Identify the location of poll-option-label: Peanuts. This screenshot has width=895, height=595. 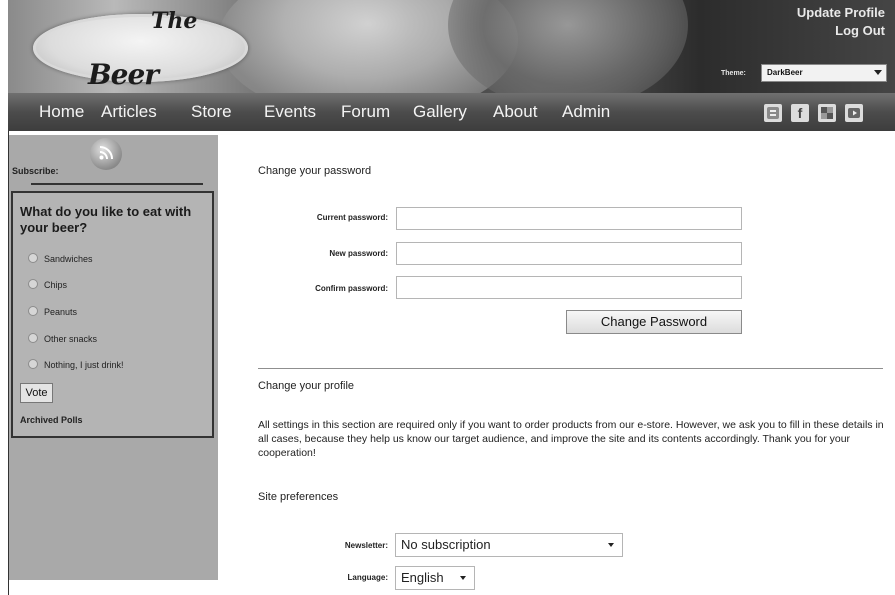
(61, 312).